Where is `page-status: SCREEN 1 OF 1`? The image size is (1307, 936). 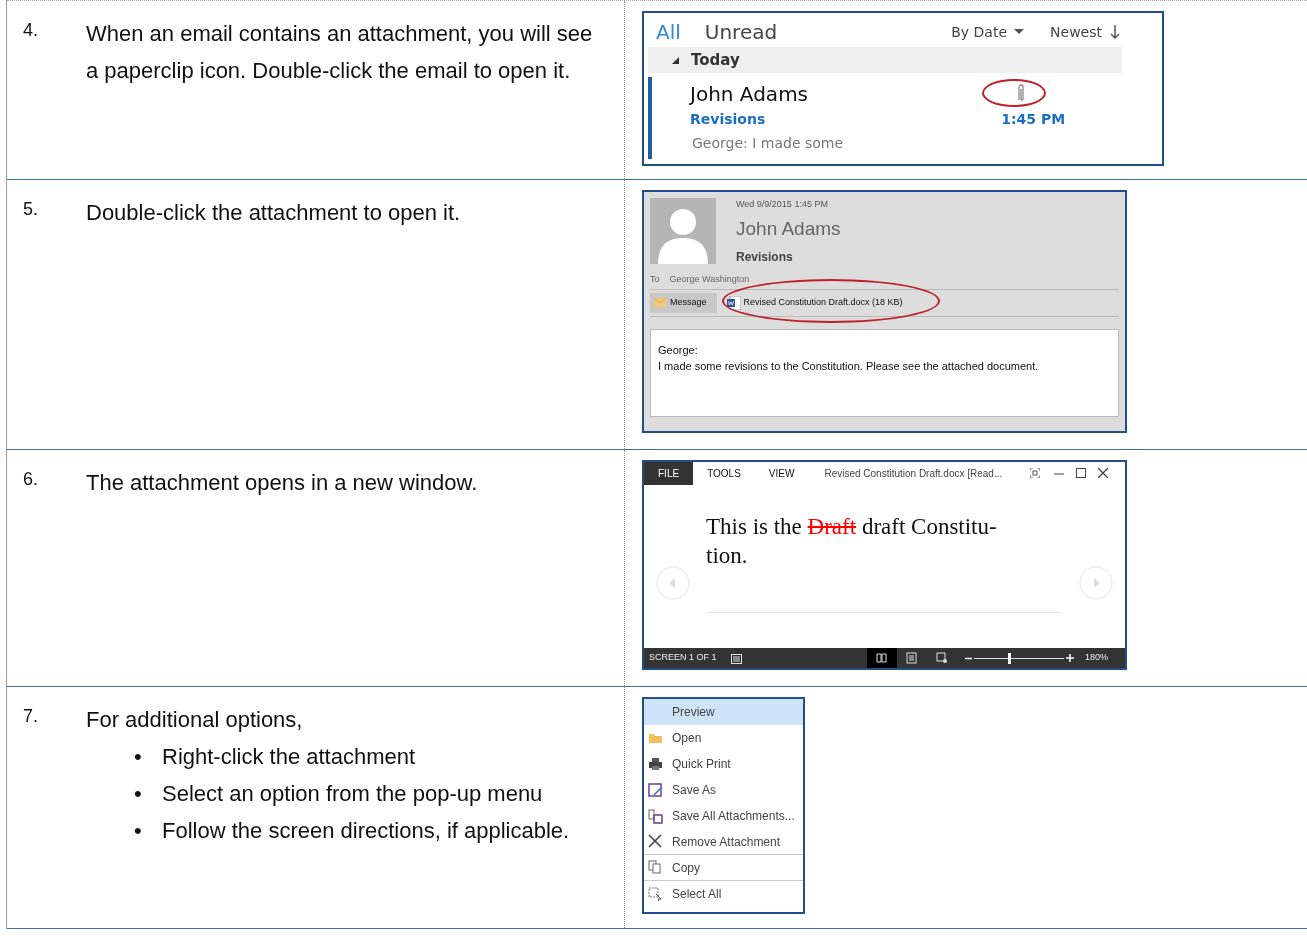
page-status: SCREEN 1 OF 1 is located at coordinates (683, 658).